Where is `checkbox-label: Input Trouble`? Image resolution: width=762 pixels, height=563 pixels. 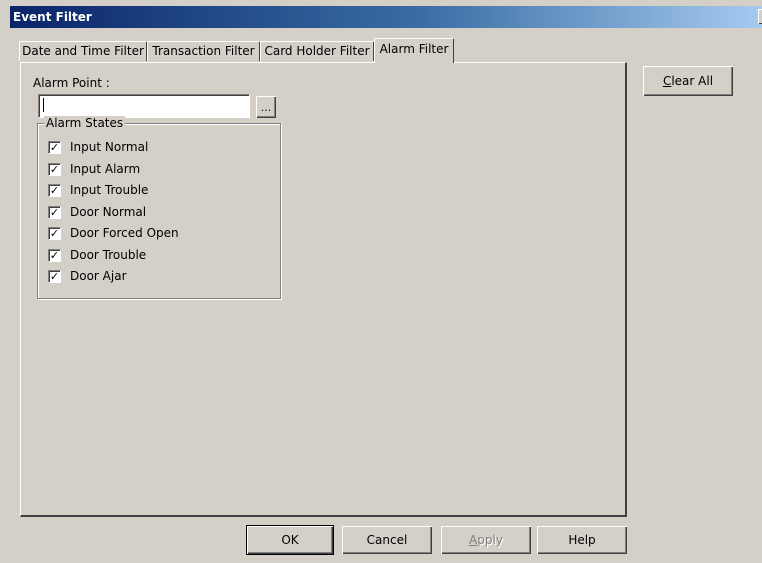 checkbox-label: Input Trouble is located at coordinates (109, 190).